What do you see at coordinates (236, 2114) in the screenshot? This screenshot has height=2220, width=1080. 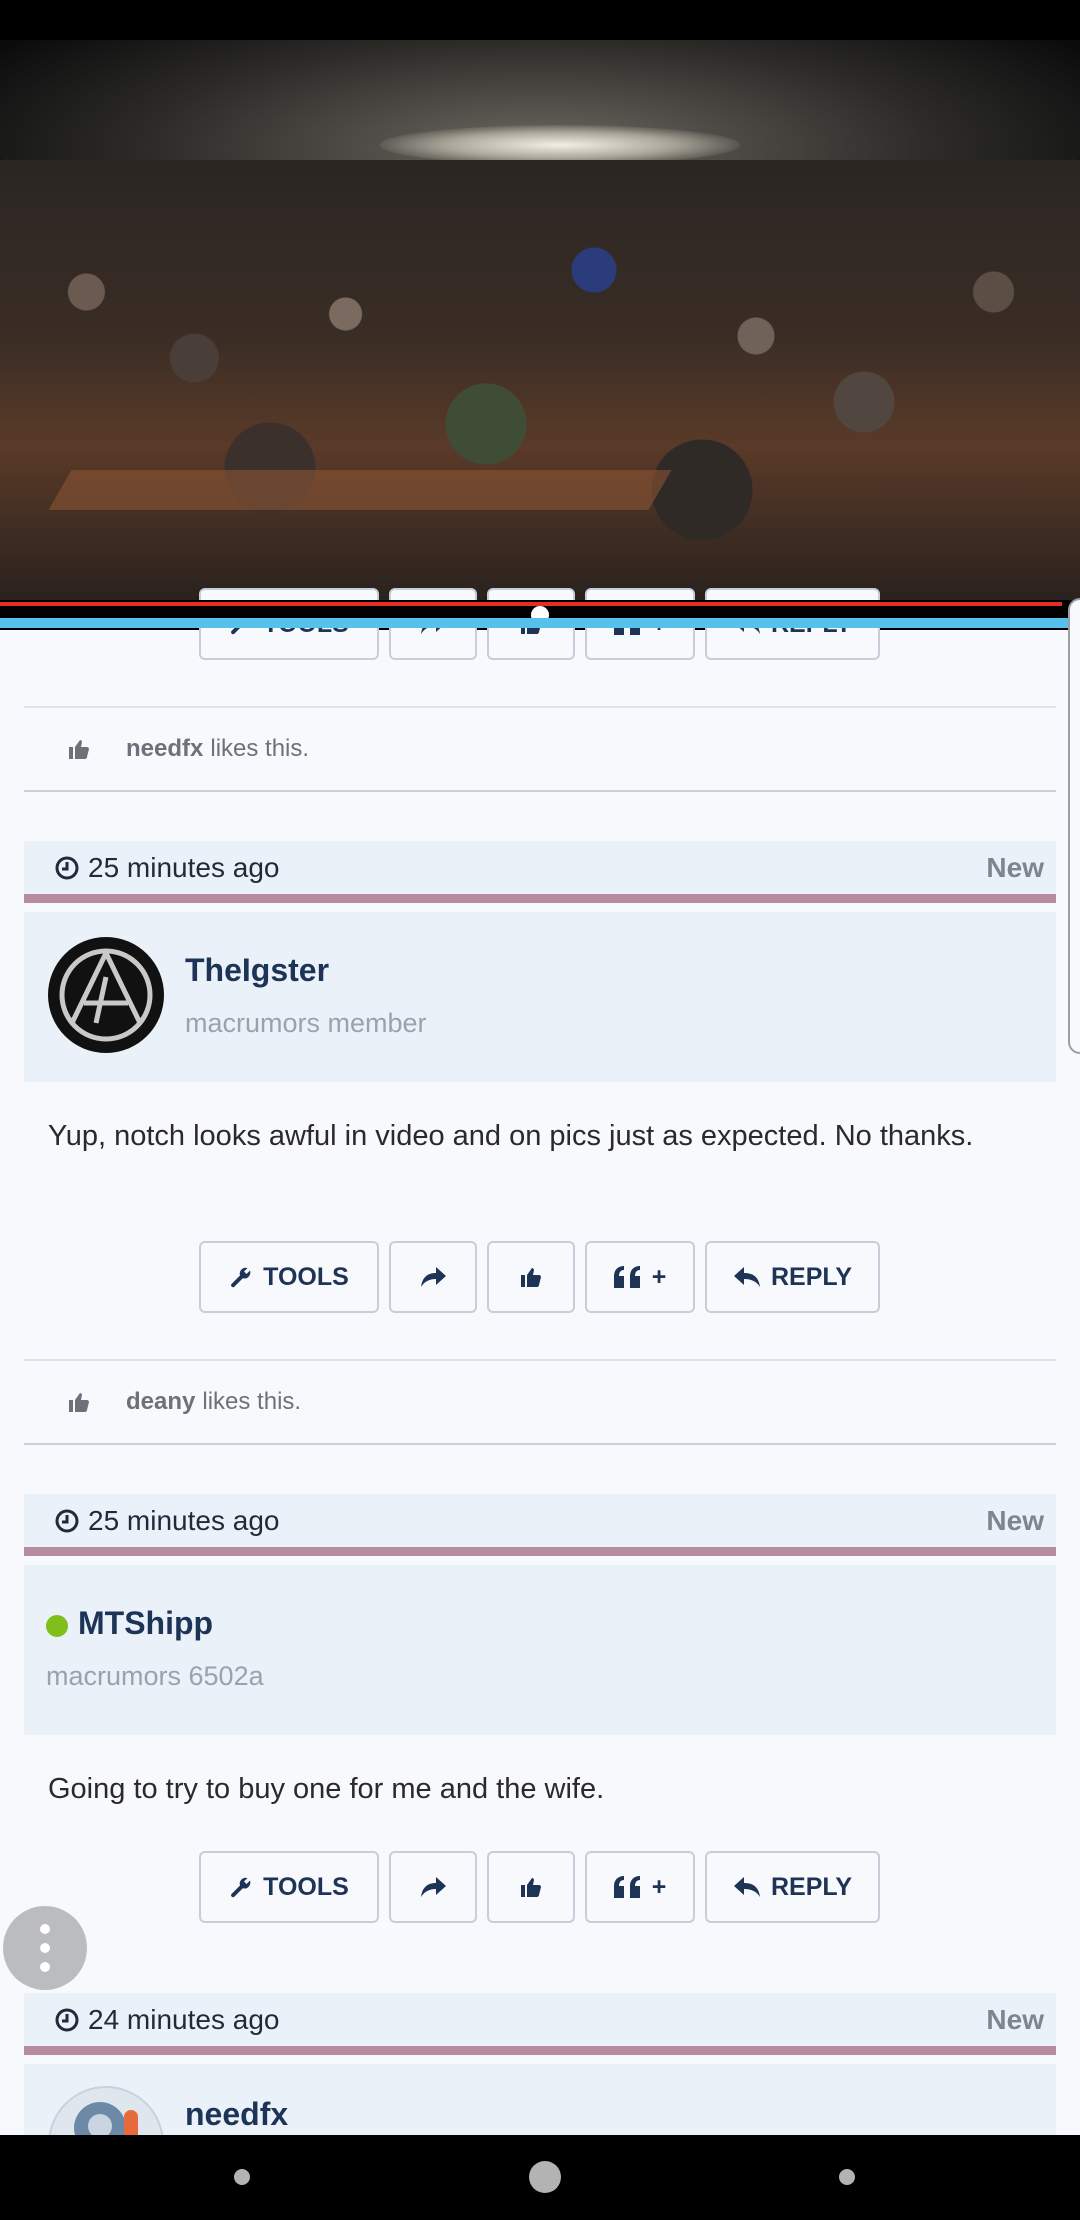 I see `username: needfx` at bounding box center [236, 2114].